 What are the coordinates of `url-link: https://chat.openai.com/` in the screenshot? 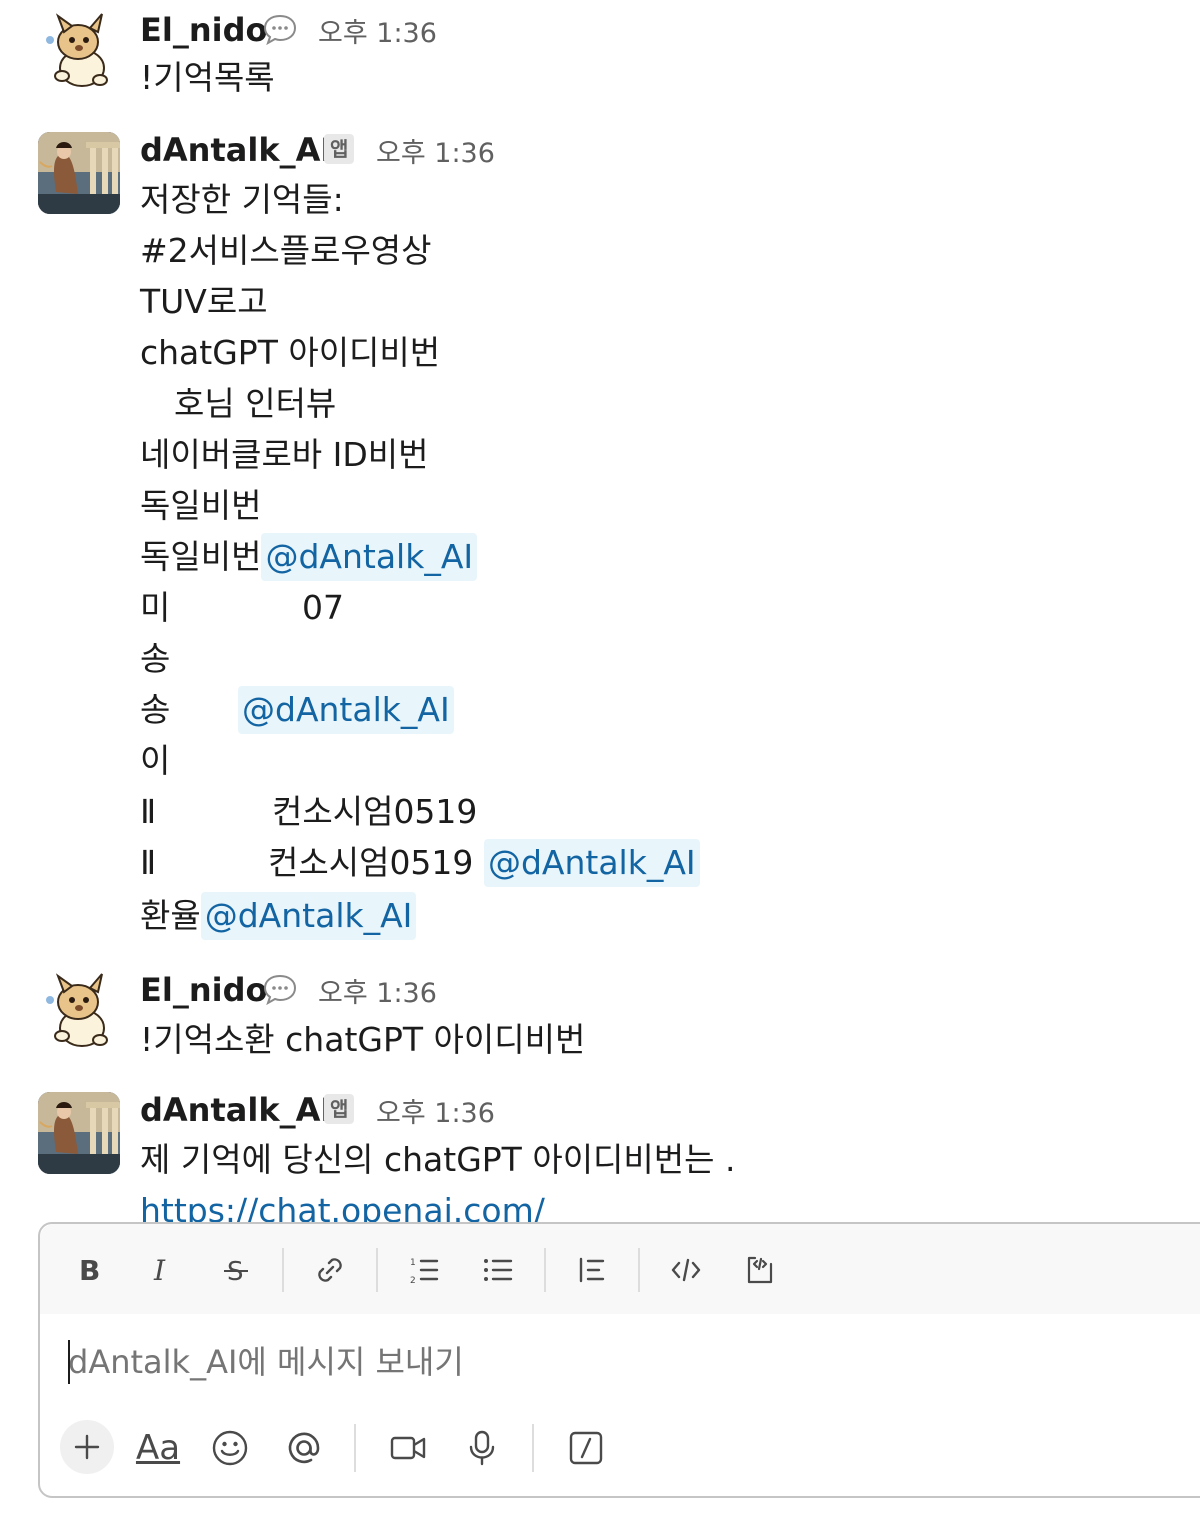 It's located at (342, 1206).